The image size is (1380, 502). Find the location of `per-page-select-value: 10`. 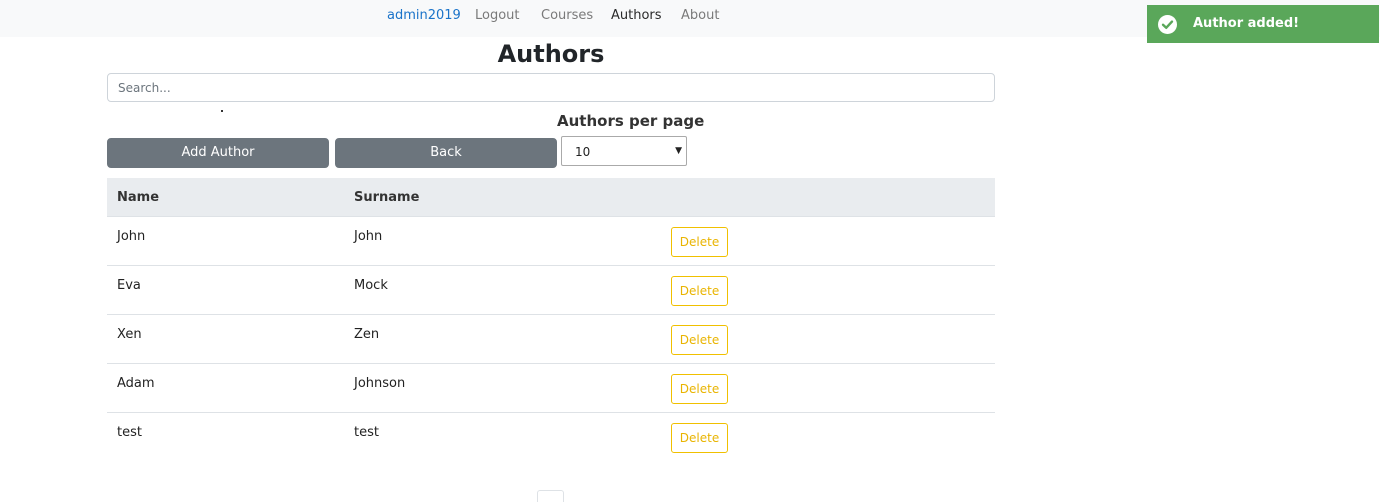

per-page-select-value: 10 is located at coordinates (583, 152).